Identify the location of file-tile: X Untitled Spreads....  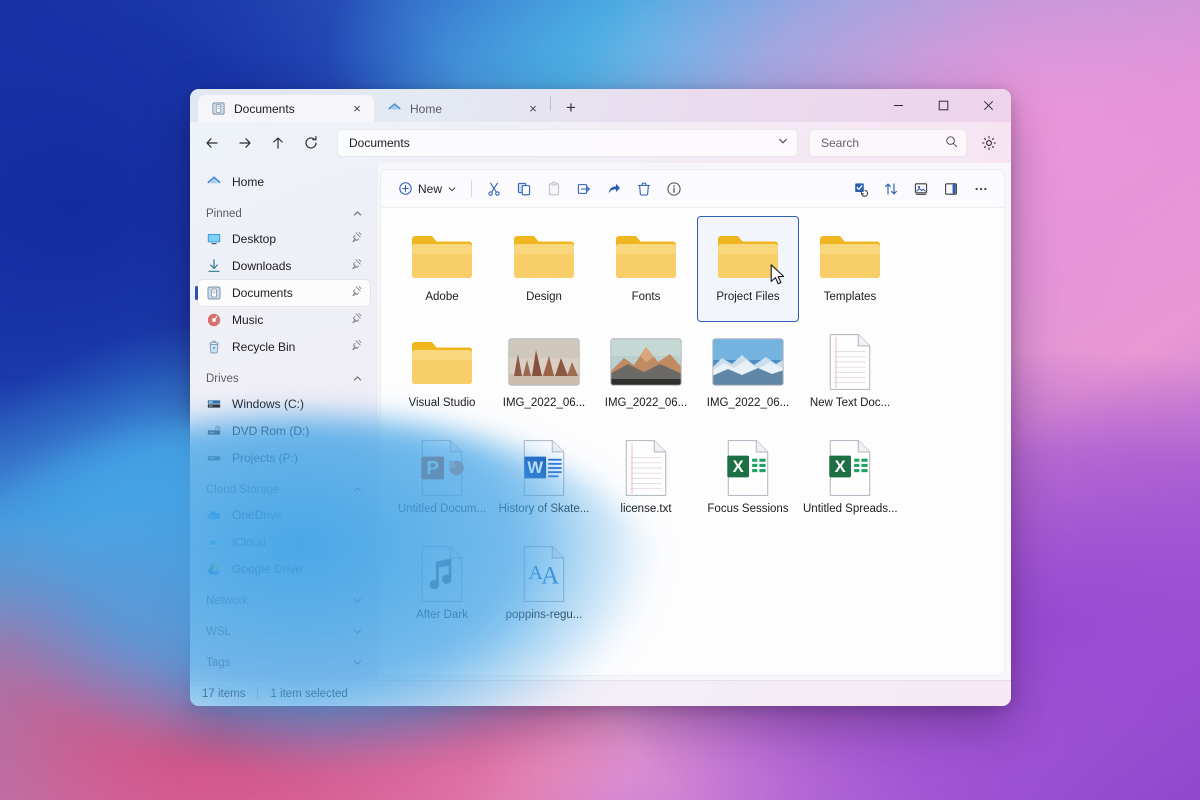
(850, 481).